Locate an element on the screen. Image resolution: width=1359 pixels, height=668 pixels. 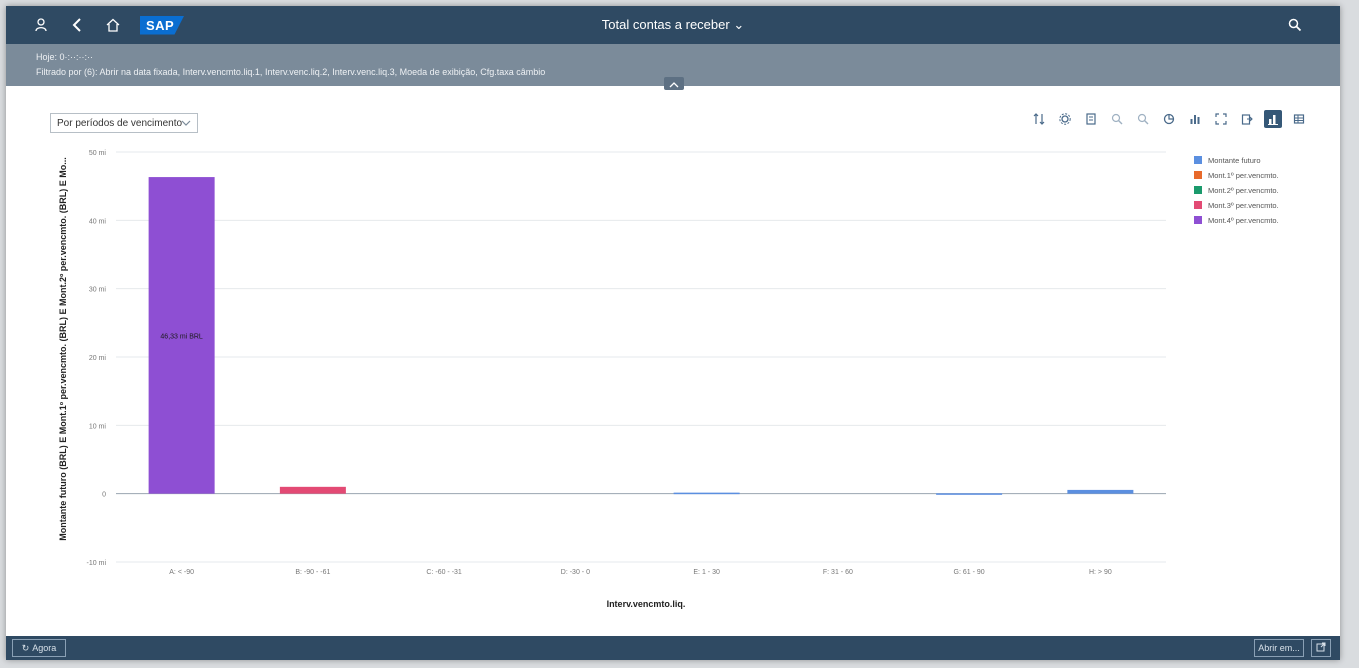
x-tick-label: B: -90 - -61 is located at coordinates (312, 572).